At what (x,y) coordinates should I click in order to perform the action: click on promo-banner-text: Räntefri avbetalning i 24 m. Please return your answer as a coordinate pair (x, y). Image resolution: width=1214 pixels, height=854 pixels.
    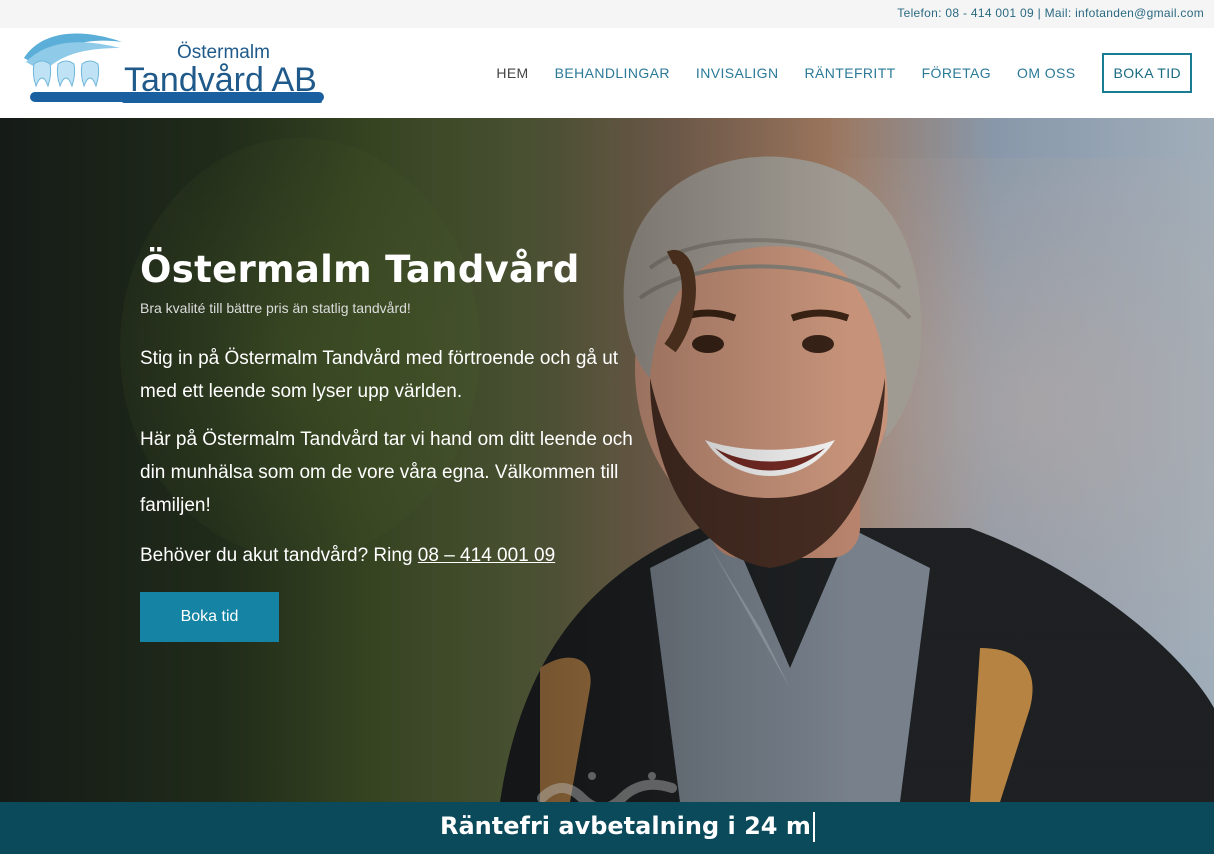
    Looking at the image, I should click on (627, 827).